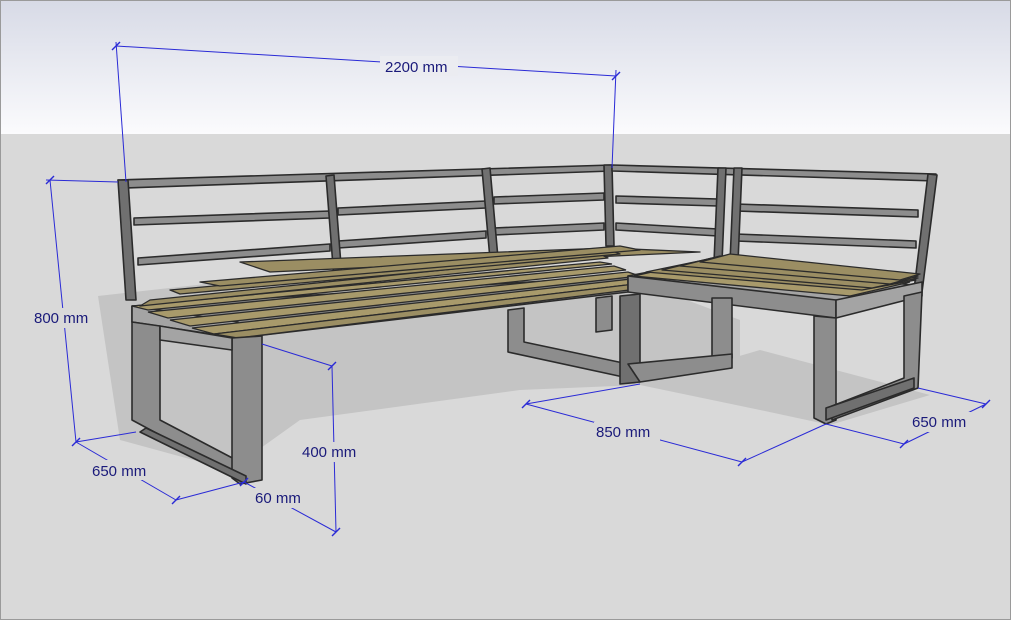 The width and height of the screenshot is (1011, 620). I want to click on label-overall-length: 2200 mm, so click(416, 67).